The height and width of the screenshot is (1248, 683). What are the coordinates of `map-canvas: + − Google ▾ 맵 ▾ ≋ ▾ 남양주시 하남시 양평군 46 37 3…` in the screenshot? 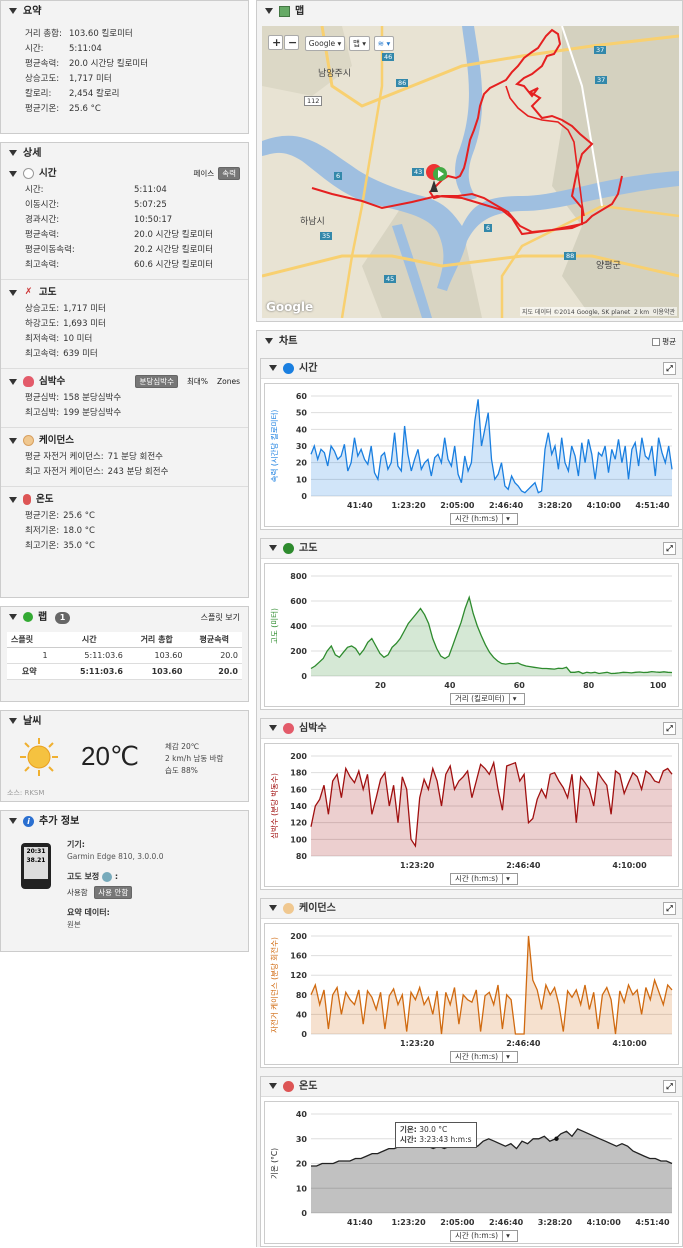 It's located at (470, 172).